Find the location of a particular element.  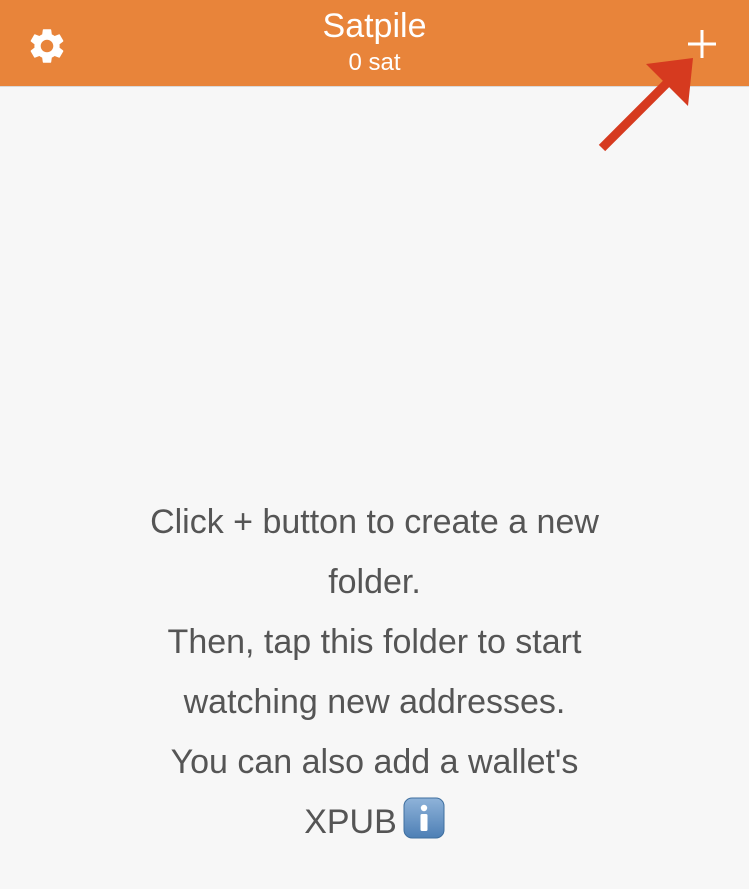

message-line-xpub: XPUB is located at coordinates (374, 822).